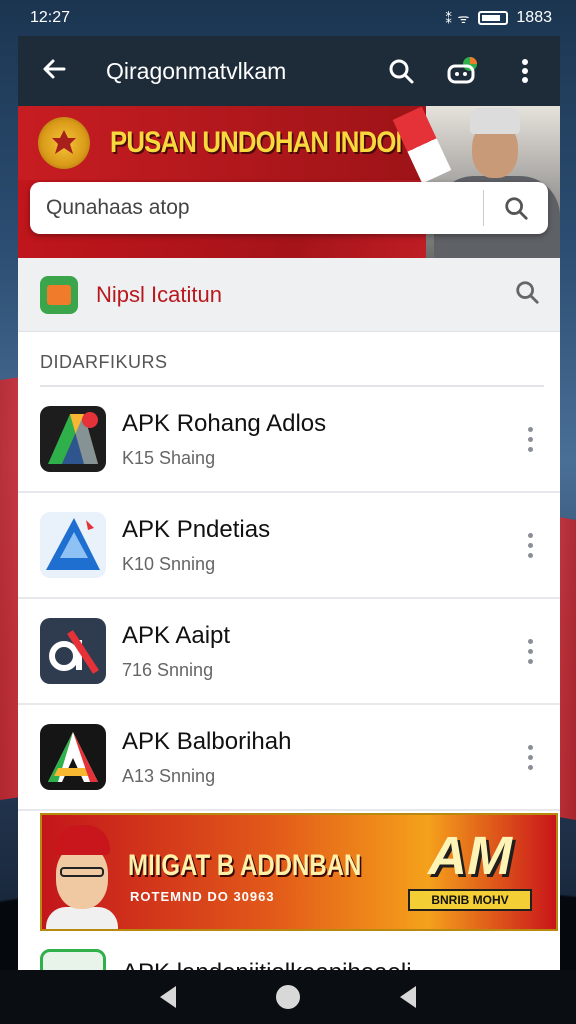 Image resolution: width=576 pixels, height=1024 pixels. What do you see at coordinates (176, 635) in the screenshot?
I see `list-item-title: APK Aaipt` at bounding box center [176, 635].